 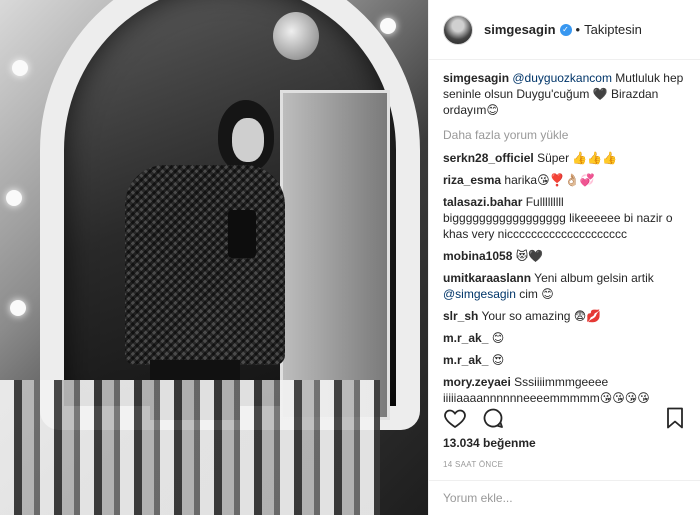 I want to click on caption-username: simgesagin, so click(x=476, y=78).